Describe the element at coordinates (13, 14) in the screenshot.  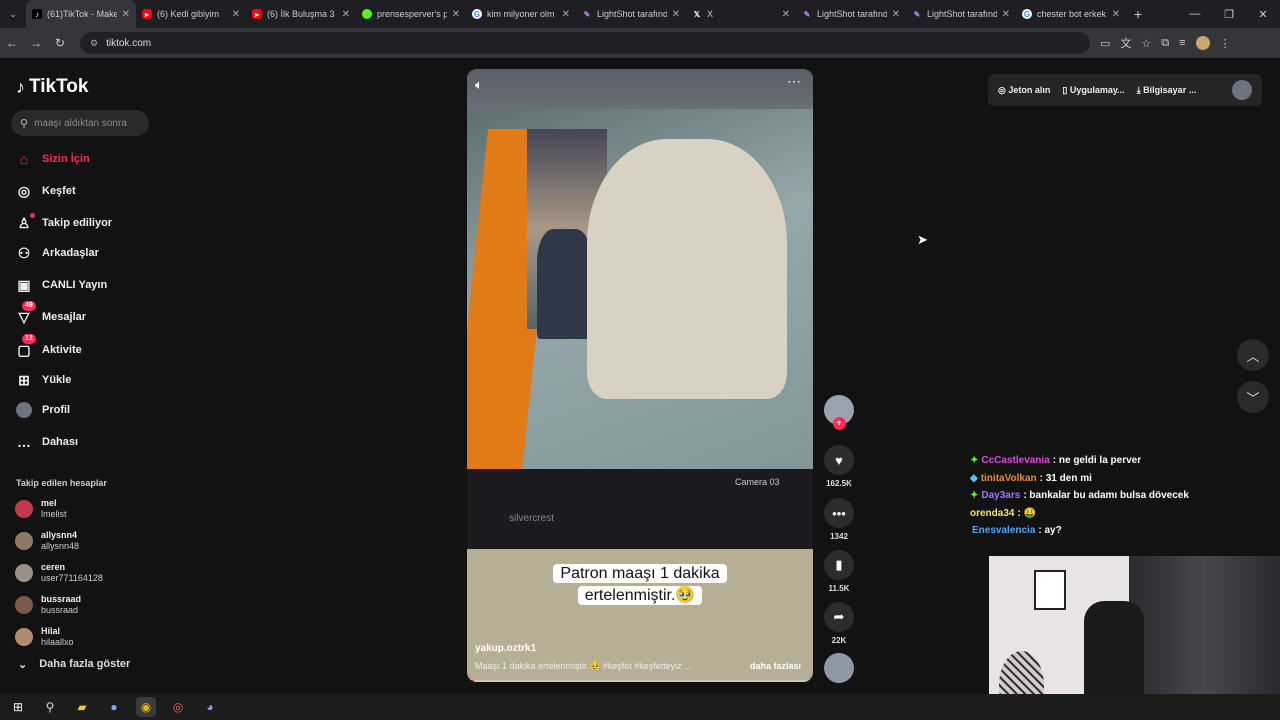
I see `tab-search-button: ⌄` at that location.